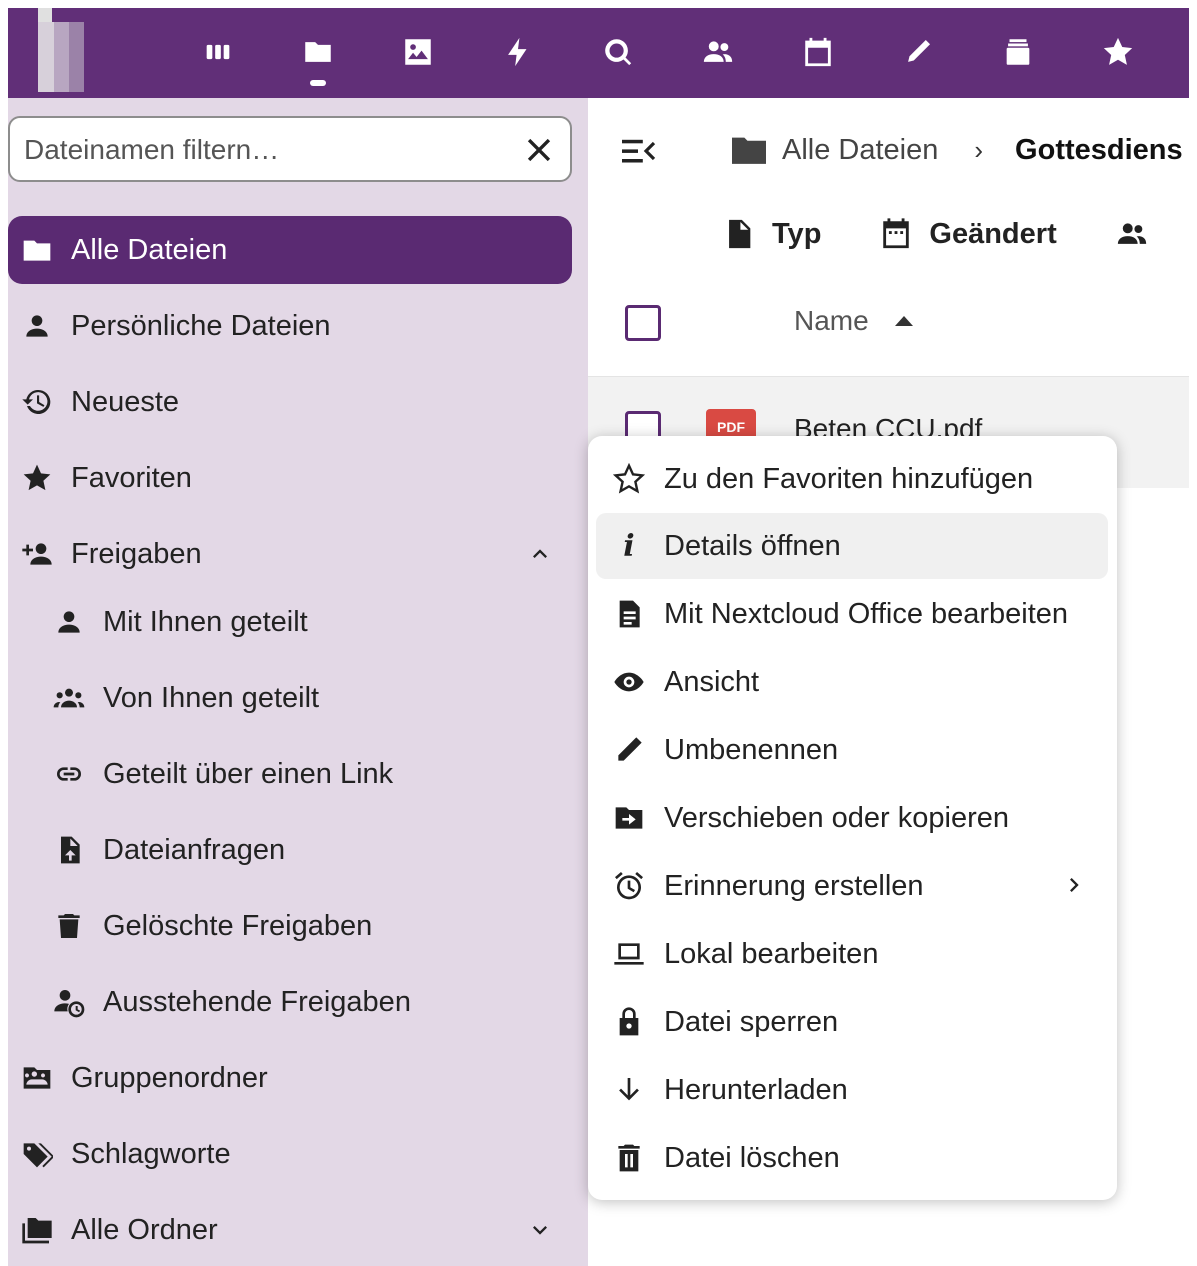 This screenshot has height=1266, width=1197. What do you see at coordinates (993, 233) in the screenshot?
I see `modified-filter-label: Geändert` at bounding box center [993, 233].